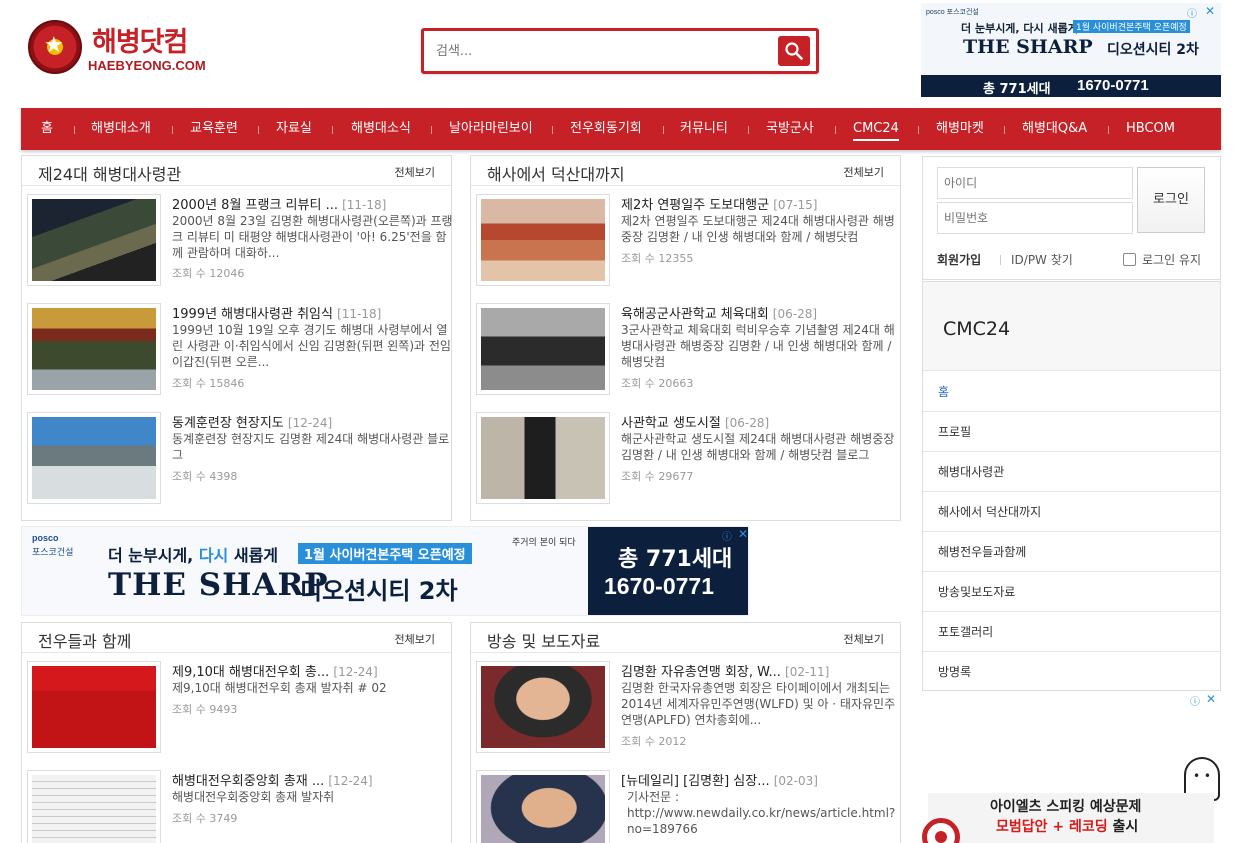 The image size is (1254, 843). Describe the element at coordinates (1071, 632) in the screenshot. I see `side-item-gallery: 포토갤러리` at that location.